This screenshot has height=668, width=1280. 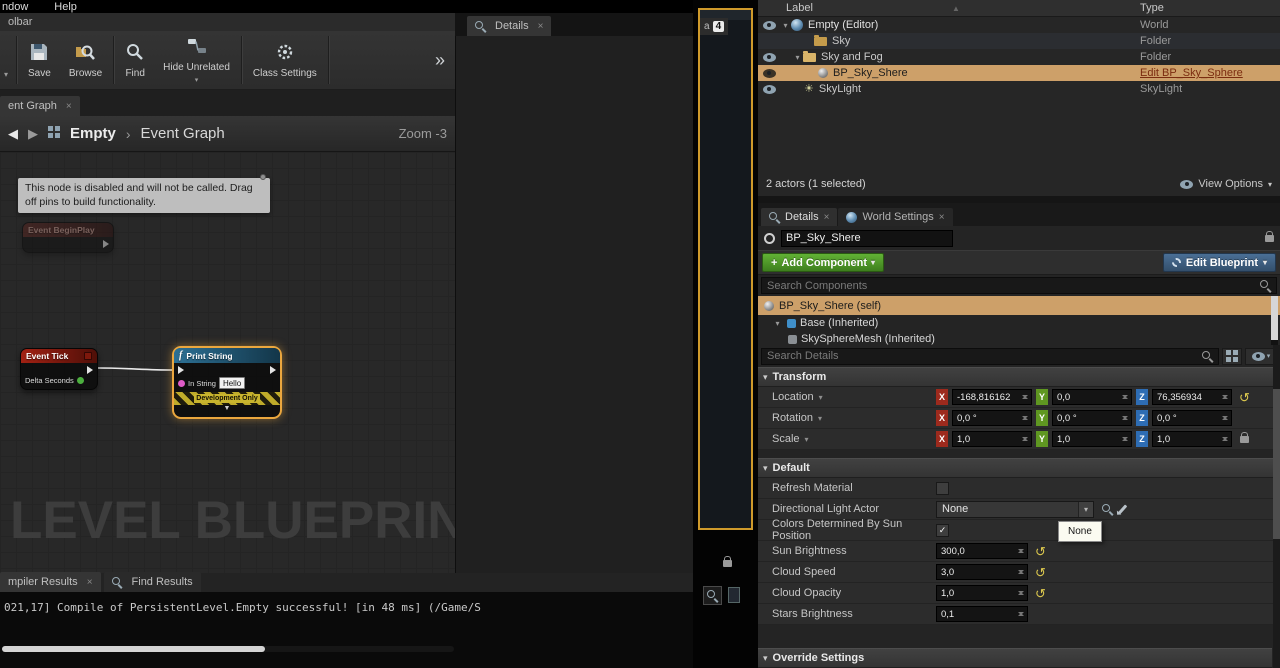 I want to click on directional-light-dropdown: None ▾, so click(x=1015, y=509).